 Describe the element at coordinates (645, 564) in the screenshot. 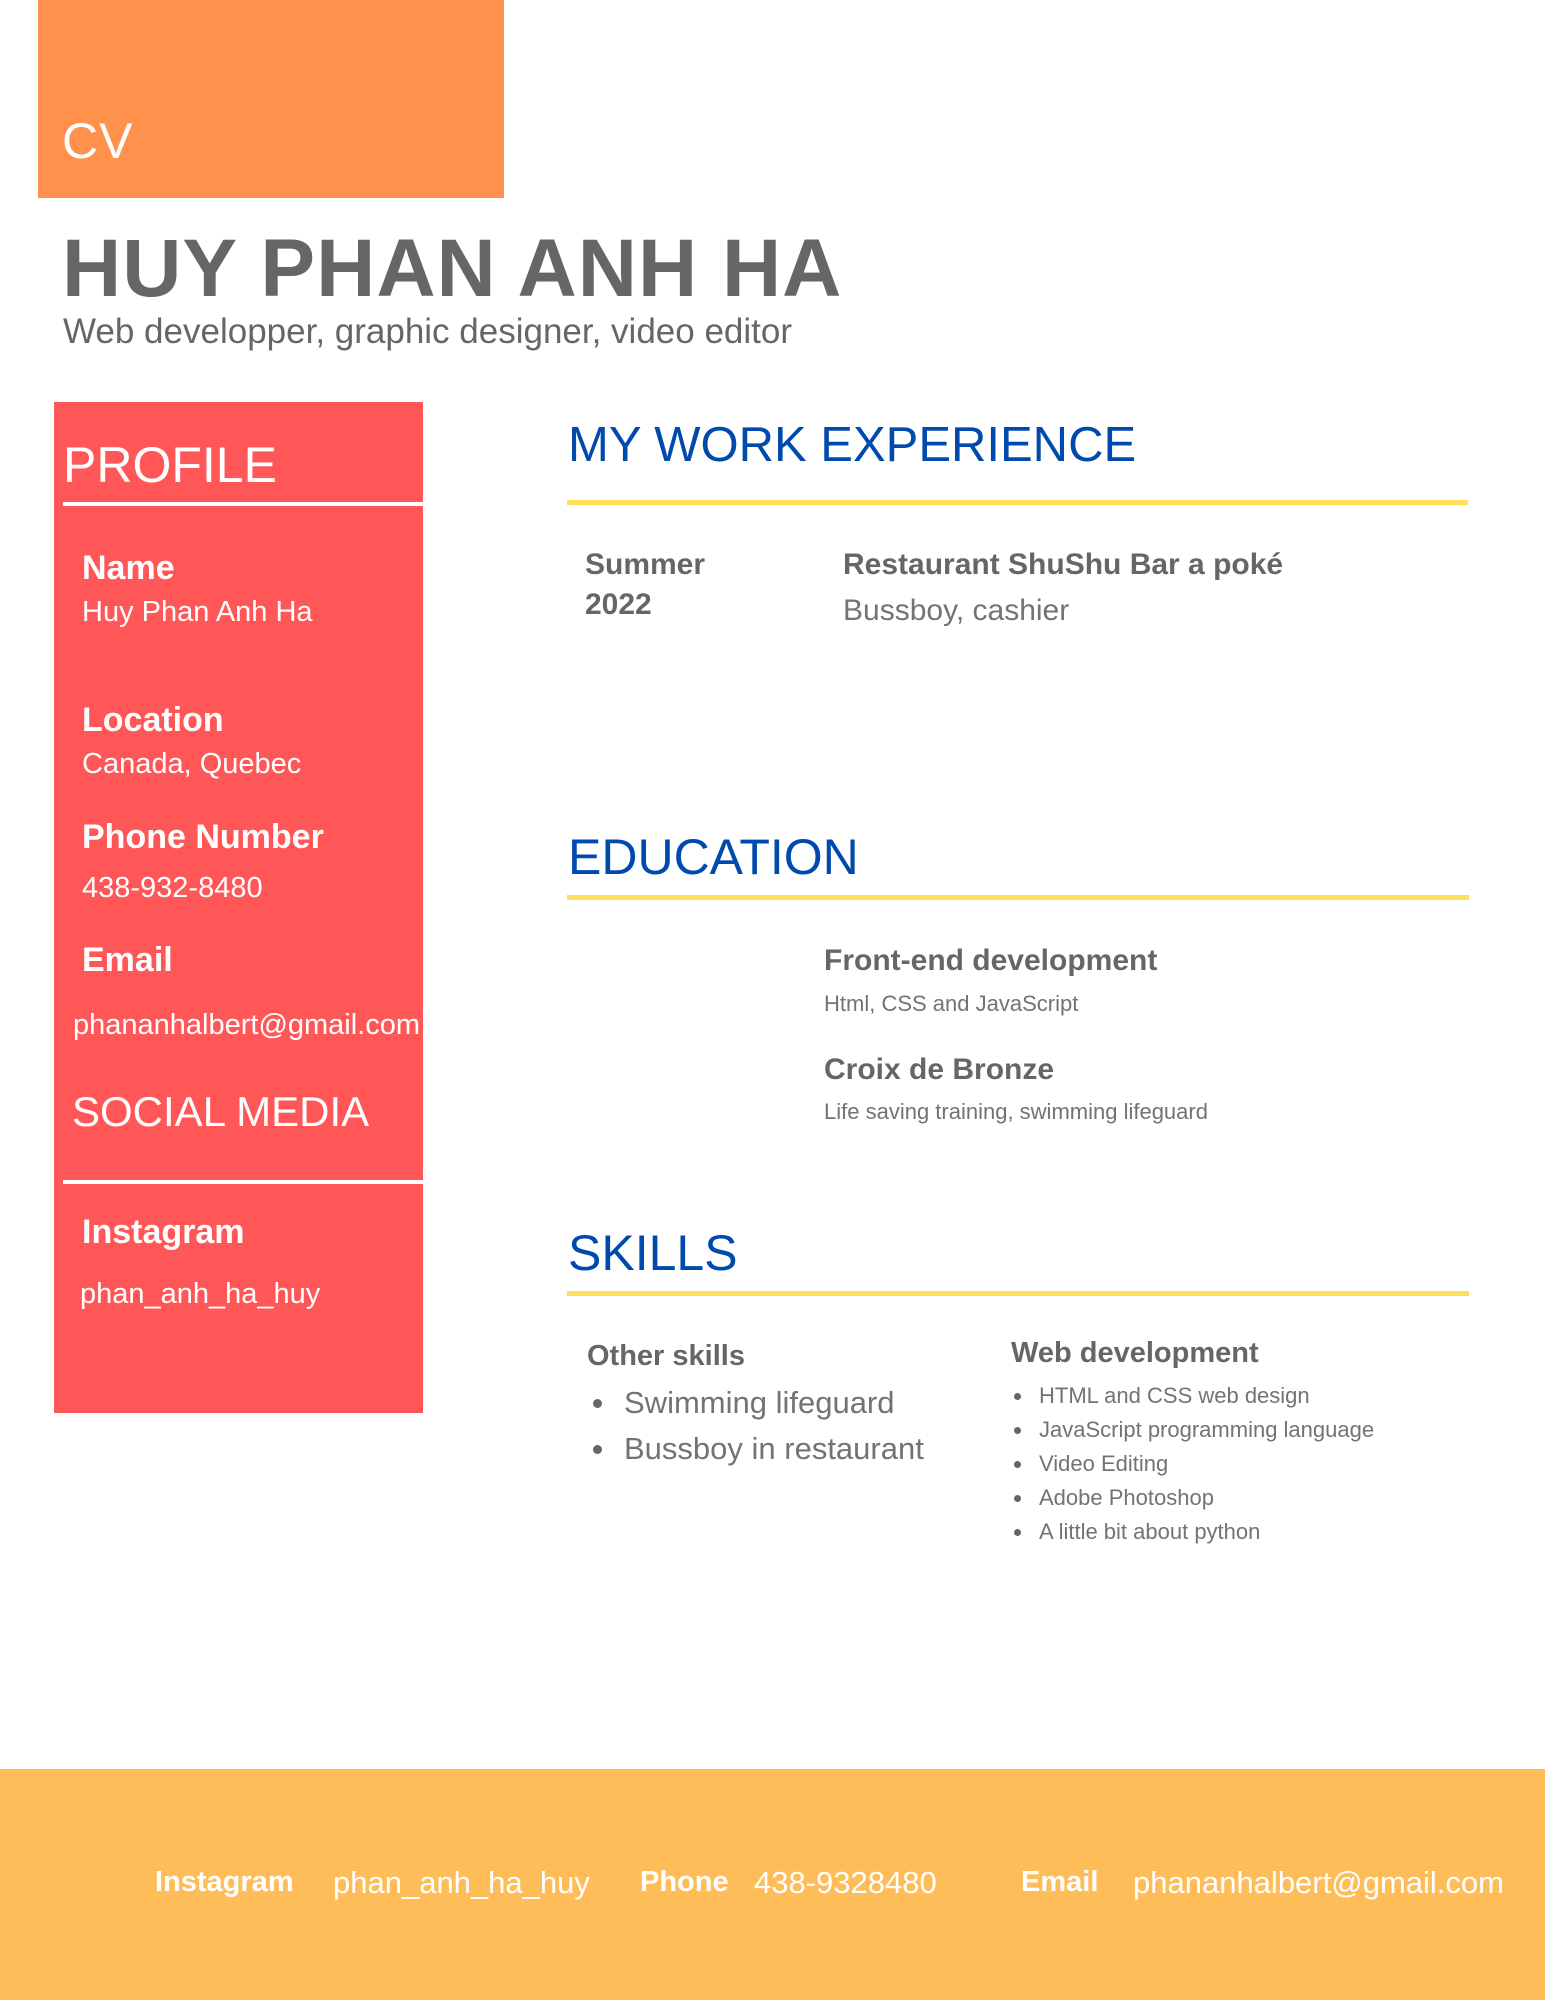

I see `work-date-season: Summer` at that location.